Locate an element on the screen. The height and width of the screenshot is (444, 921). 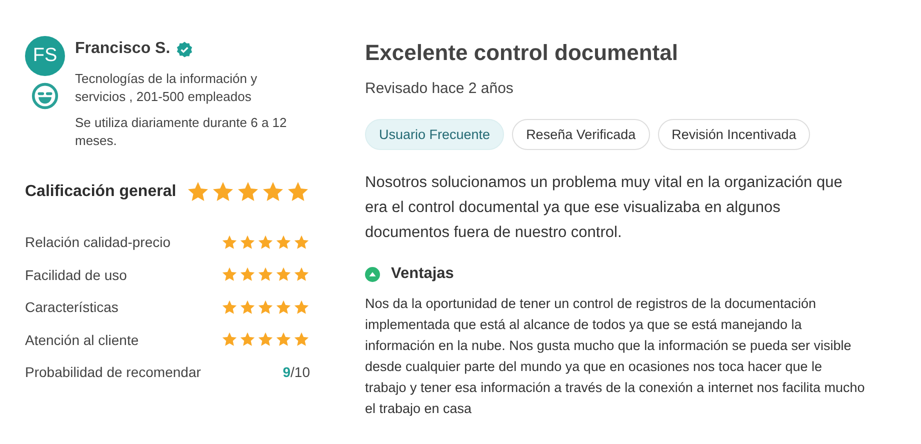
smiley-icon is located at coordinates (45, 96).